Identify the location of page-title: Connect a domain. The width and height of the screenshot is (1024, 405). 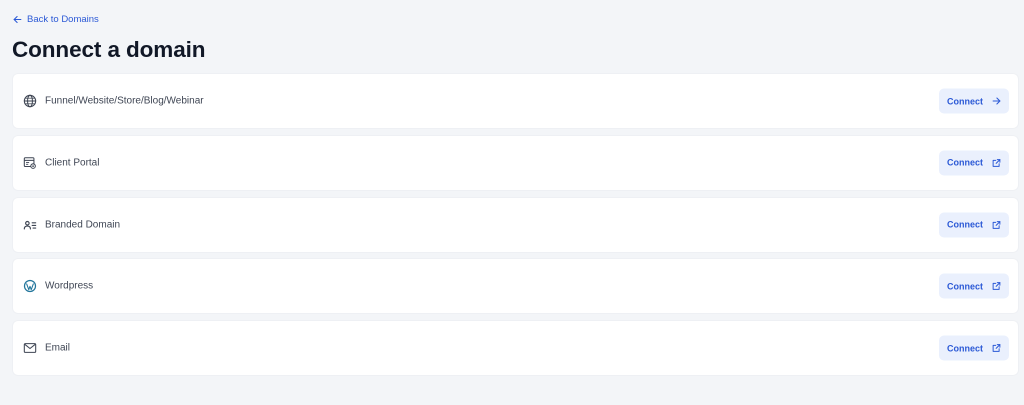
(109, 49).